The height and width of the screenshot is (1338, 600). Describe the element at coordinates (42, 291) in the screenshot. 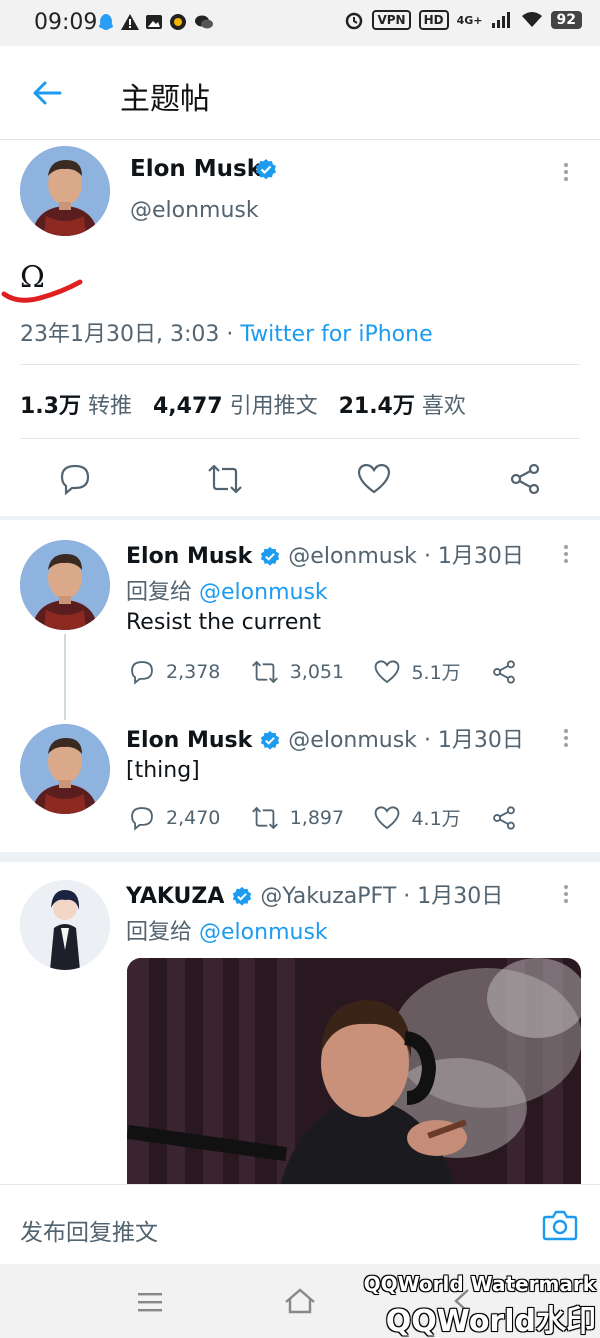

I see `red-annotation-stroke` at that location.